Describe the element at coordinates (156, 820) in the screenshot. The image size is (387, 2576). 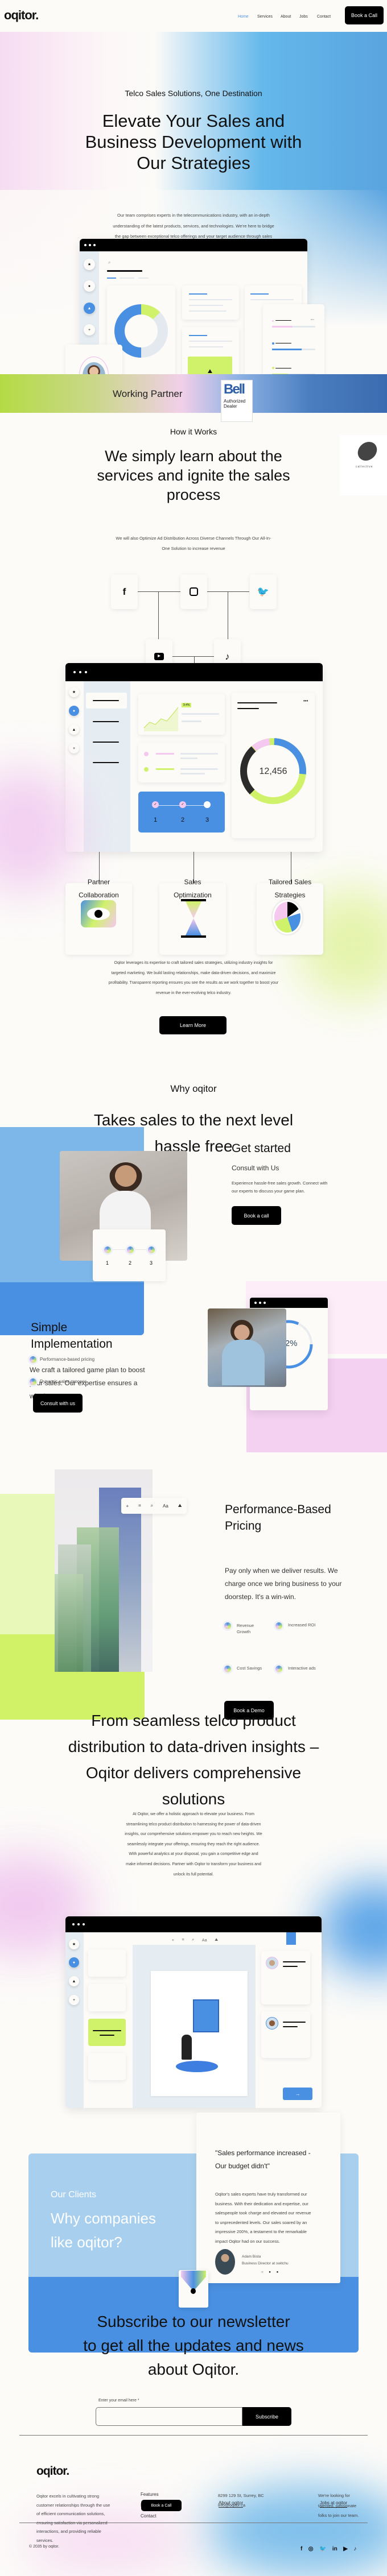
I see `step-number: 1` at that location.